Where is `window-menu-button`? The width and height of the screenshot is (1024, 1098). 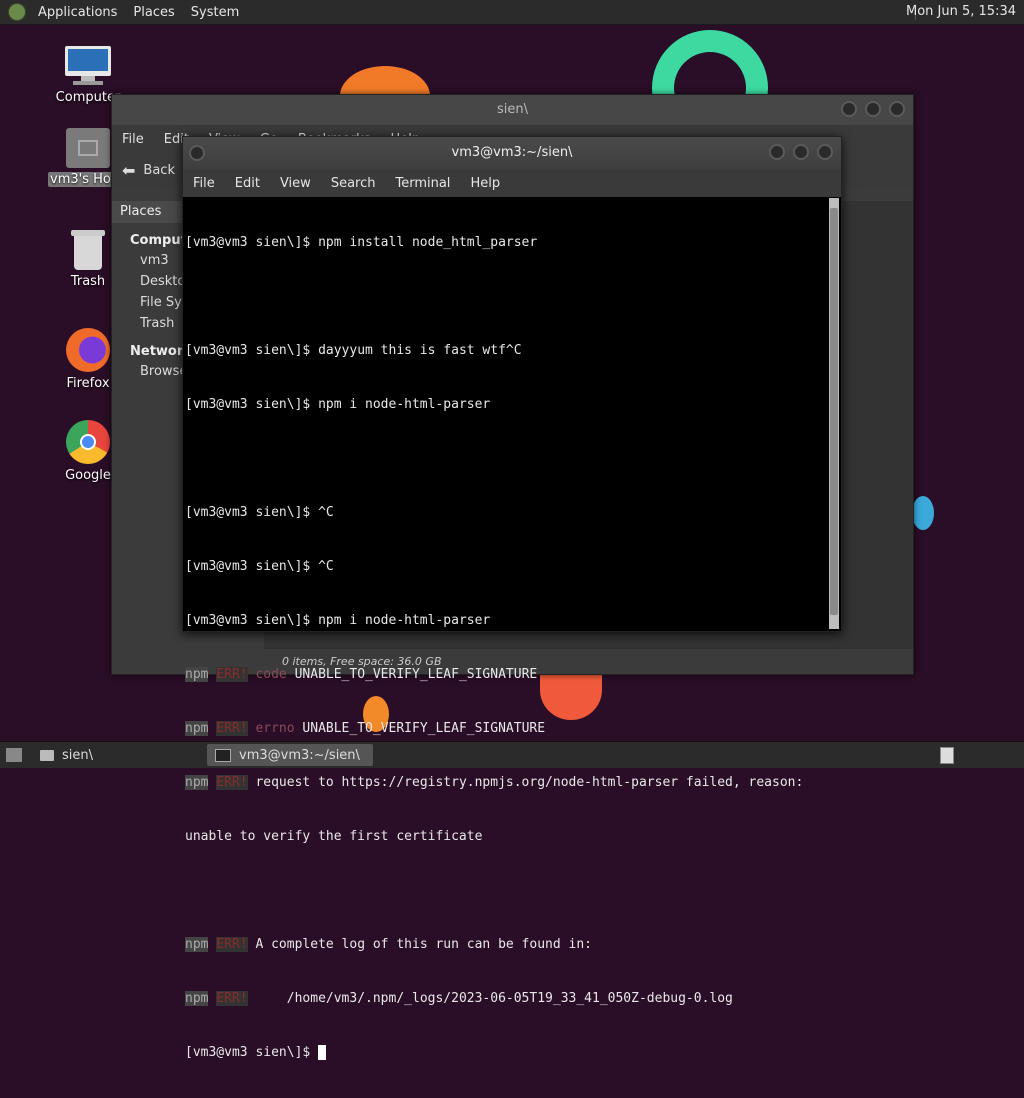
window-menu-button is located at coordinates (197, 153).